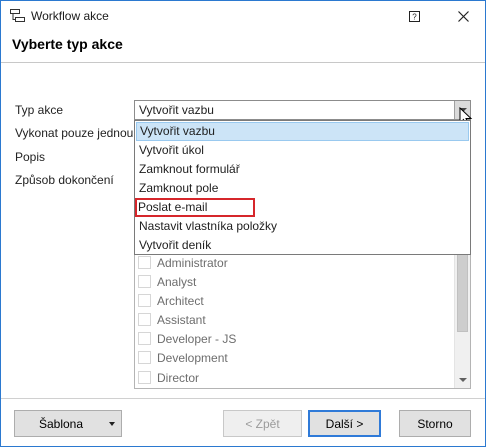 This screenshot has height=447, width=486. Describe the element at coordinates (187, 338) in the screenshot. I see `list-item: Developer - JS` at that location.